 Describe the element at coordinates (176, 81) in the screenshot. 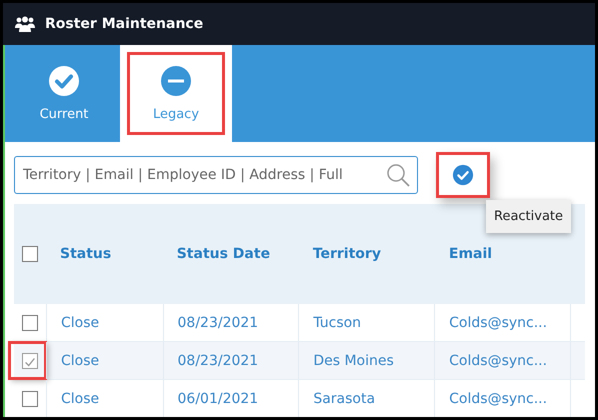

I see `minus-circle-icon` at that location.